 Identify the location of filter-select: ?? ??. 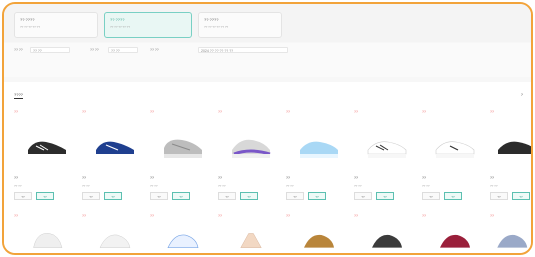
(50, 50).